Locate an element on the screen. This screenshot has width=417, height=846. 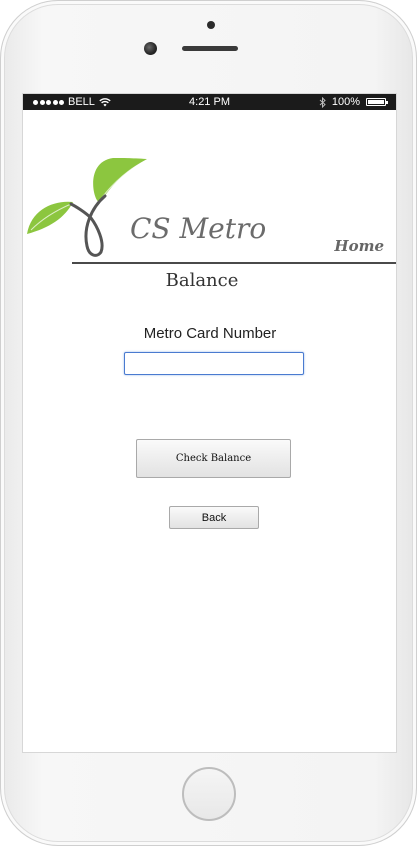
page-title: Balance is located at coordinates (202, 280).